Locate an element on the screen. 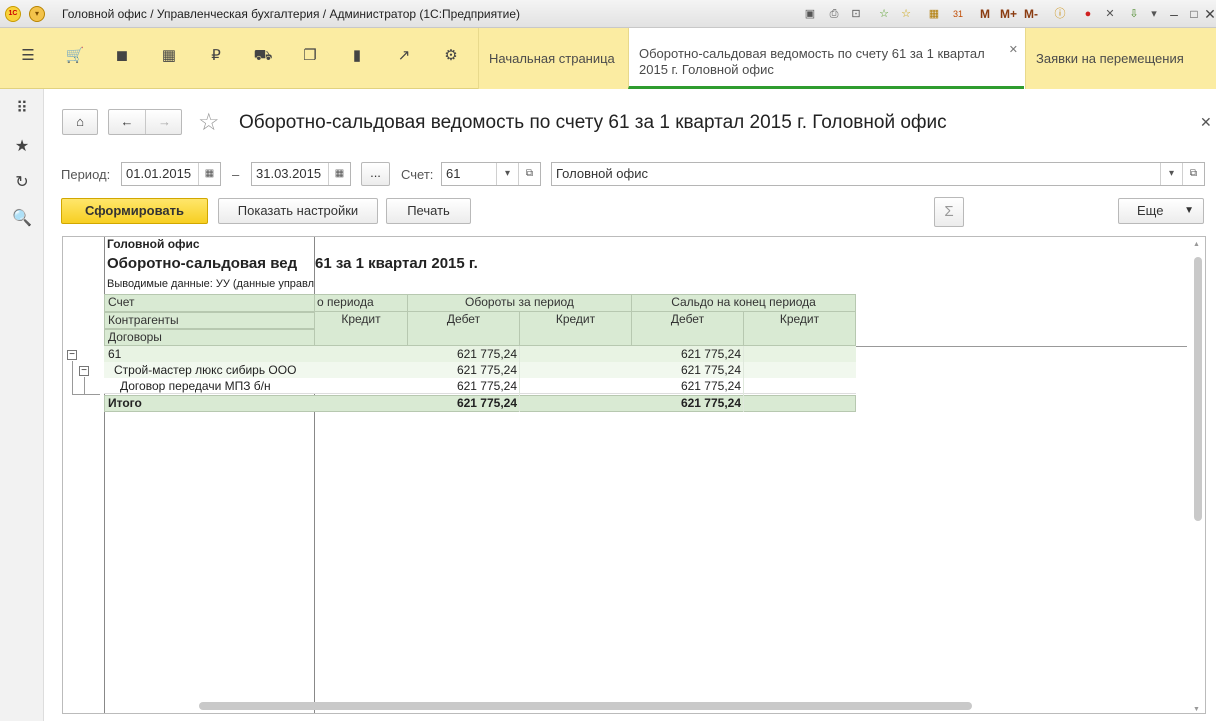 The width and height of the screenshot is (1216, 721). report-org: Головной офис is located at coordinates (153, 244).